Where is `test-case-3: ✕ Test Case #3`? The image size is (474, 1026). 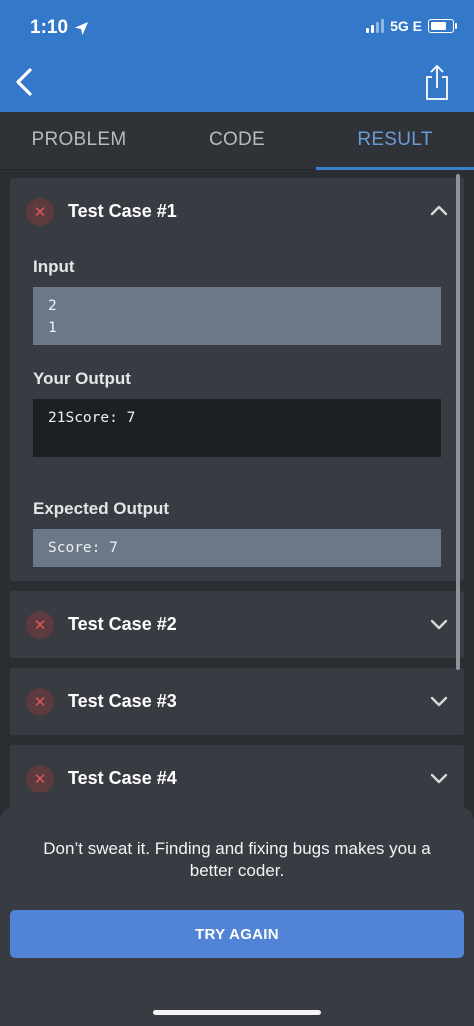
test-case-3: ✕ Test Case #3 is located at coordinates (237, 701).